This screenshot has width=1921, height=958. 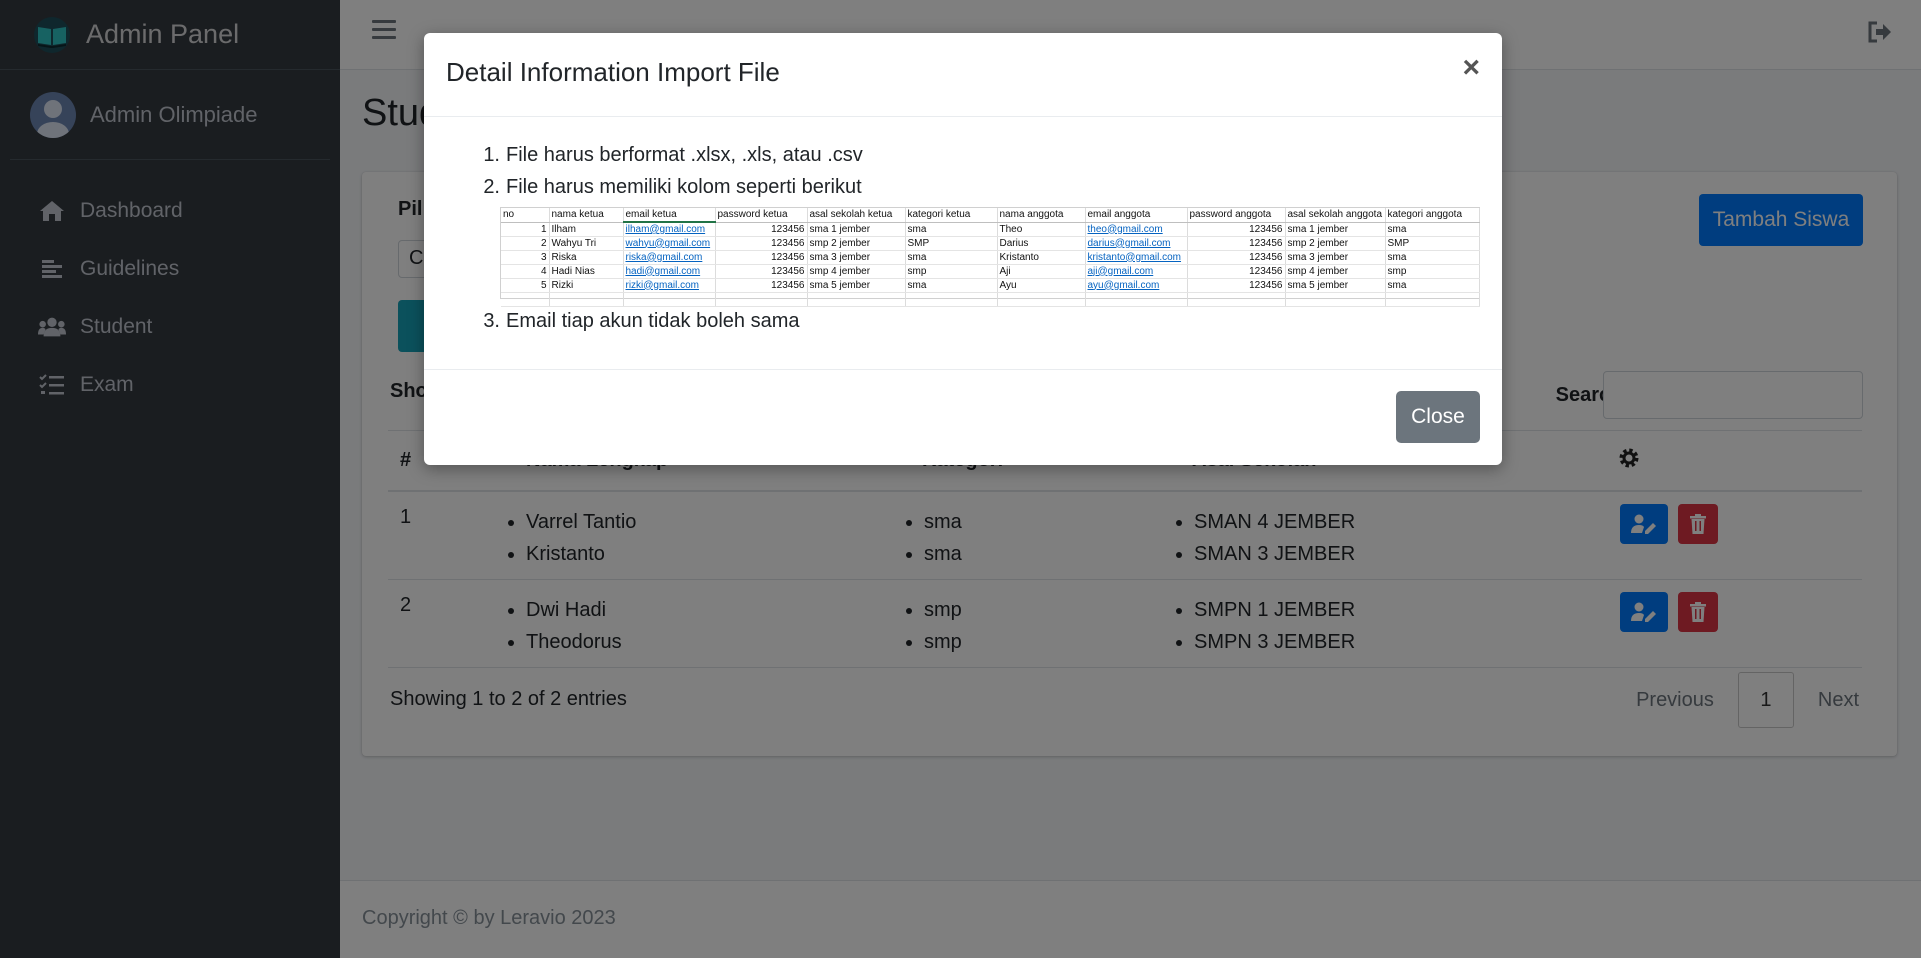 I want to click on sheet-cell: Kristanto, so click(x=1041, y=257).